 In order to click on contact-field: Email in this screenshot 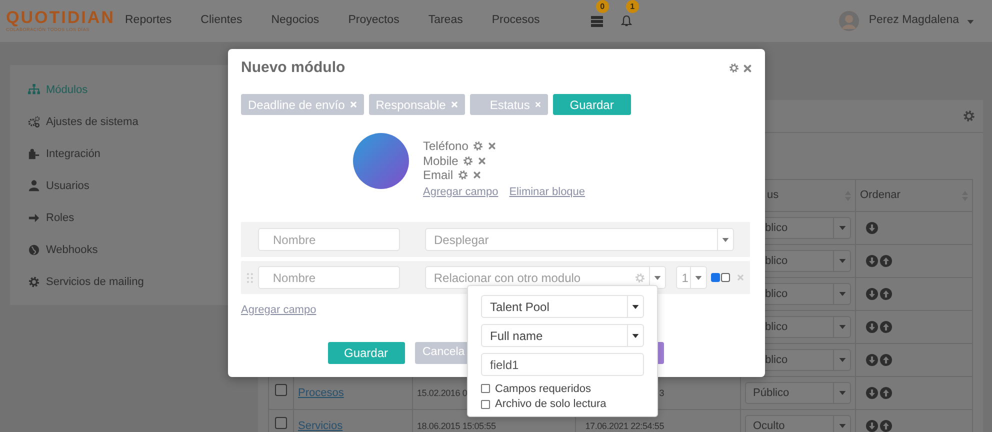, I will do `click(438, 175)`.